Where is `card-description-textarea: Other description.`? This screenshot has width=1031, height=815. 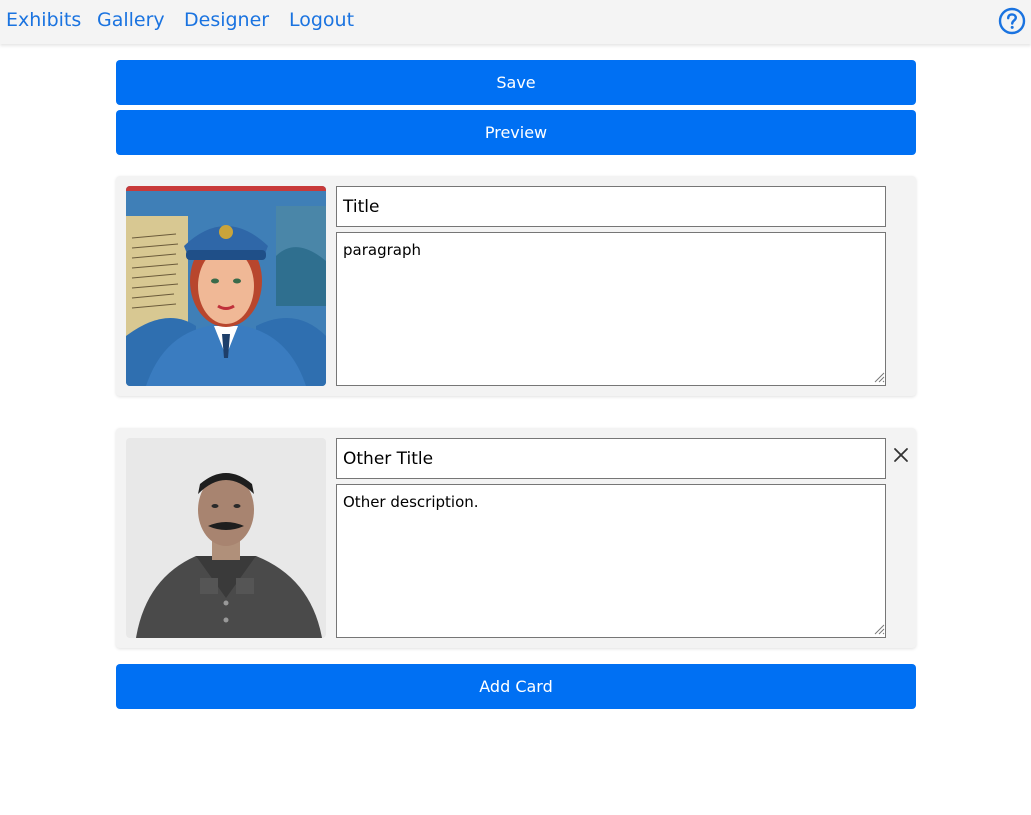 card-description-textarea: Other description. is located at coordinates (611, 561).